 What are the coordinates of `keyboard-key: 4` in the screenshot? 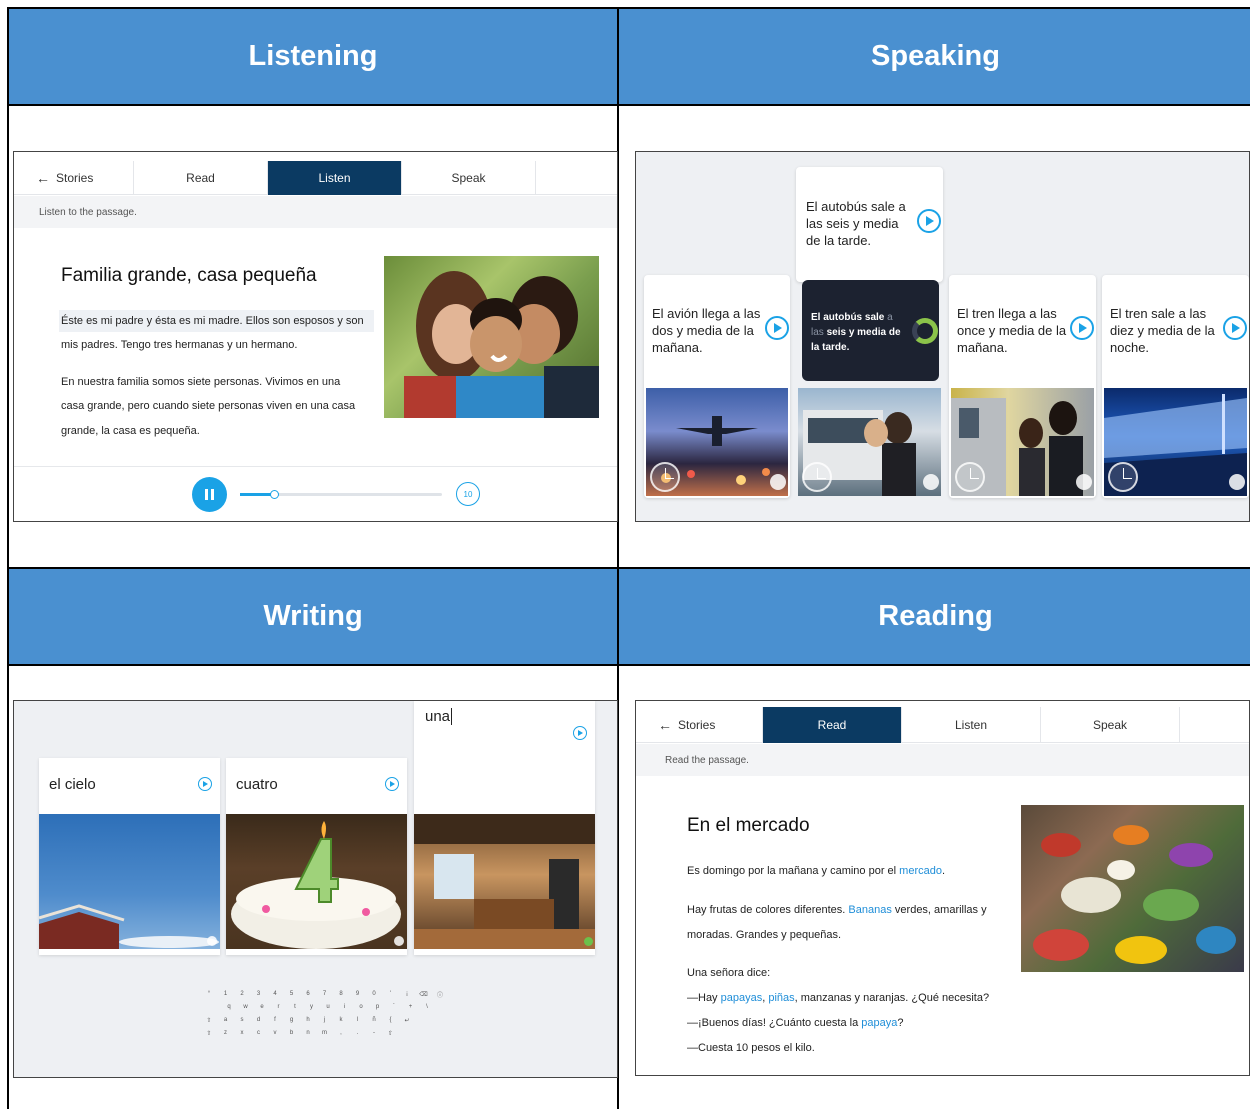 It's located at (275, 994).